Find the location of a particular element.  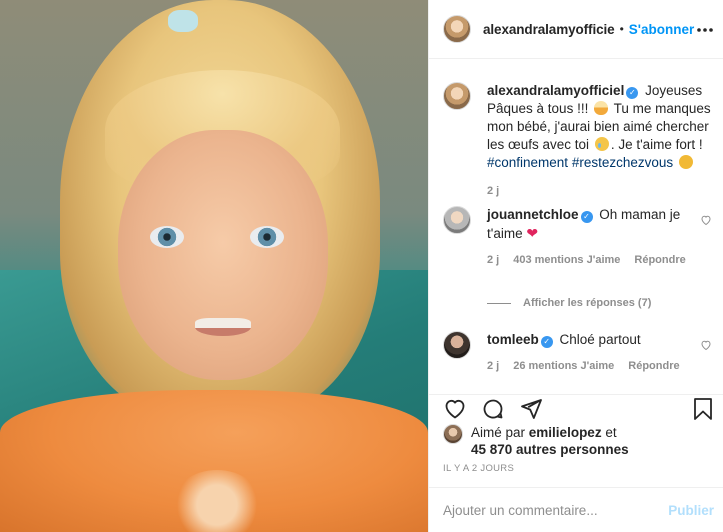

caption-time: 2 j is located at coordinates (602, 191).